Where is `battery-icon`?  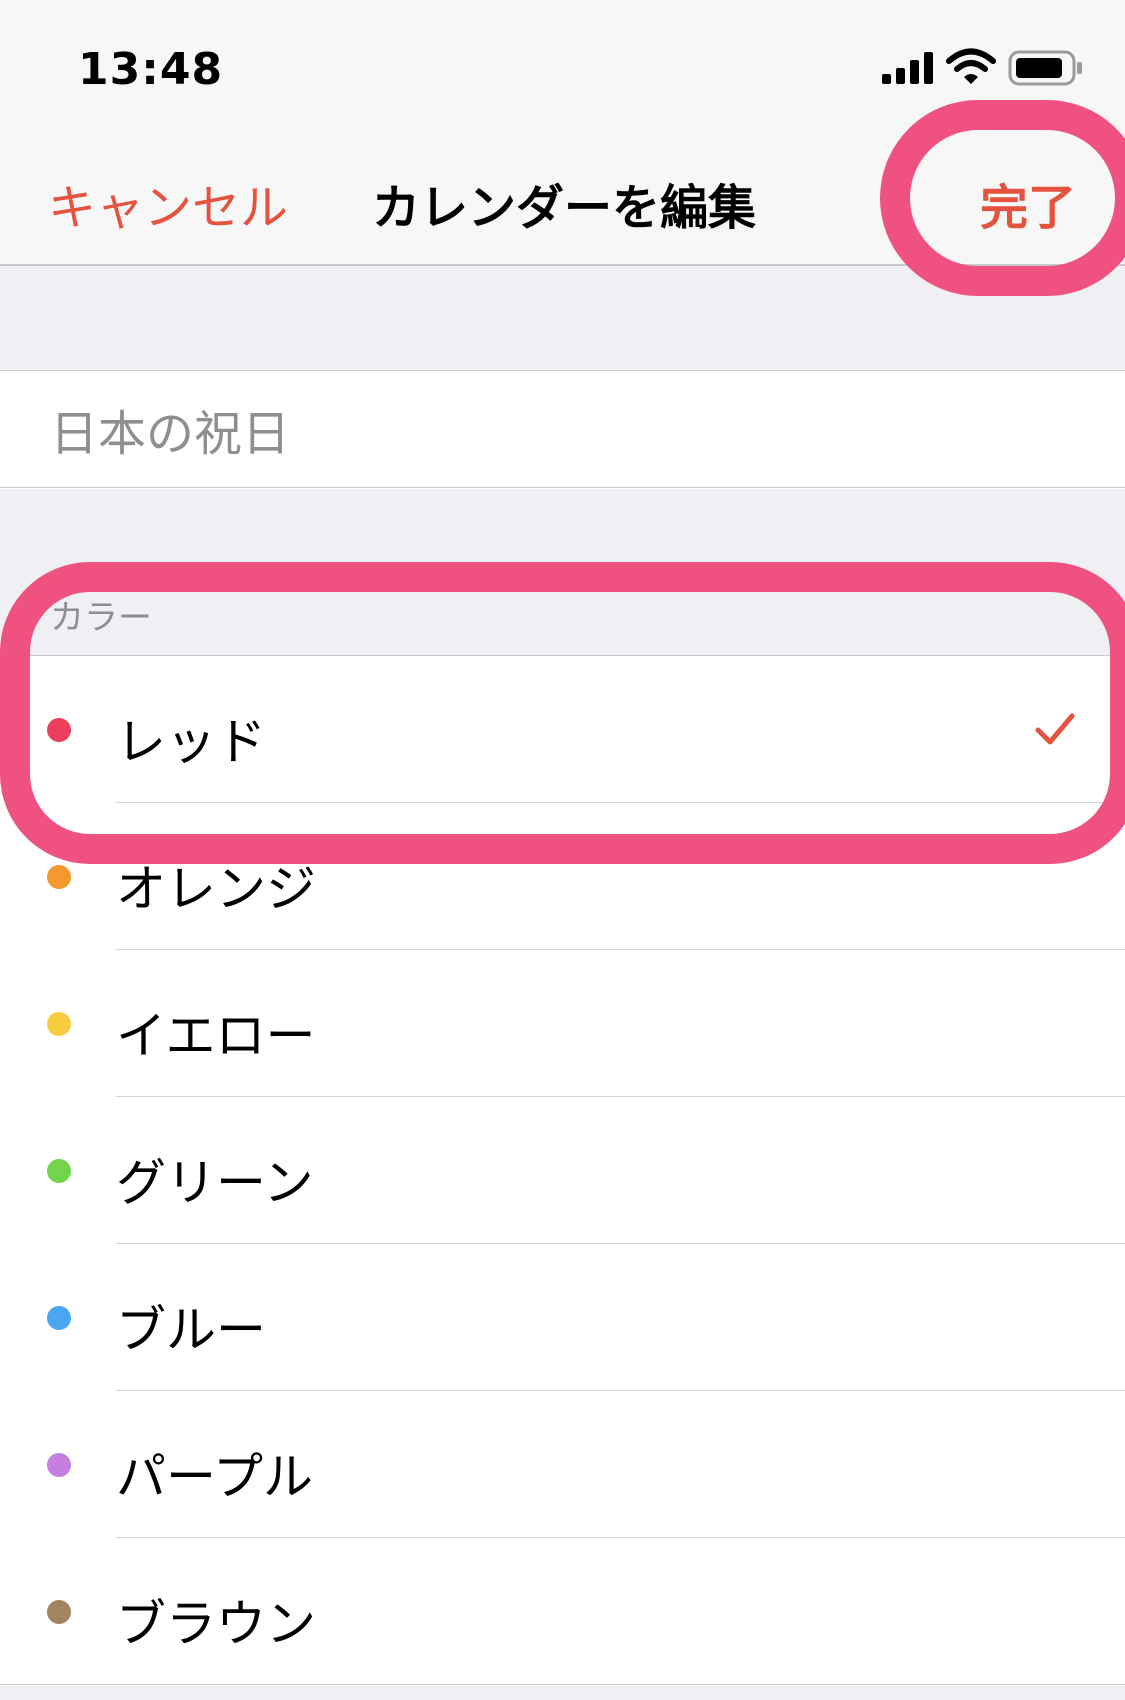 battery-icon is located at coordinates (1045, 68).